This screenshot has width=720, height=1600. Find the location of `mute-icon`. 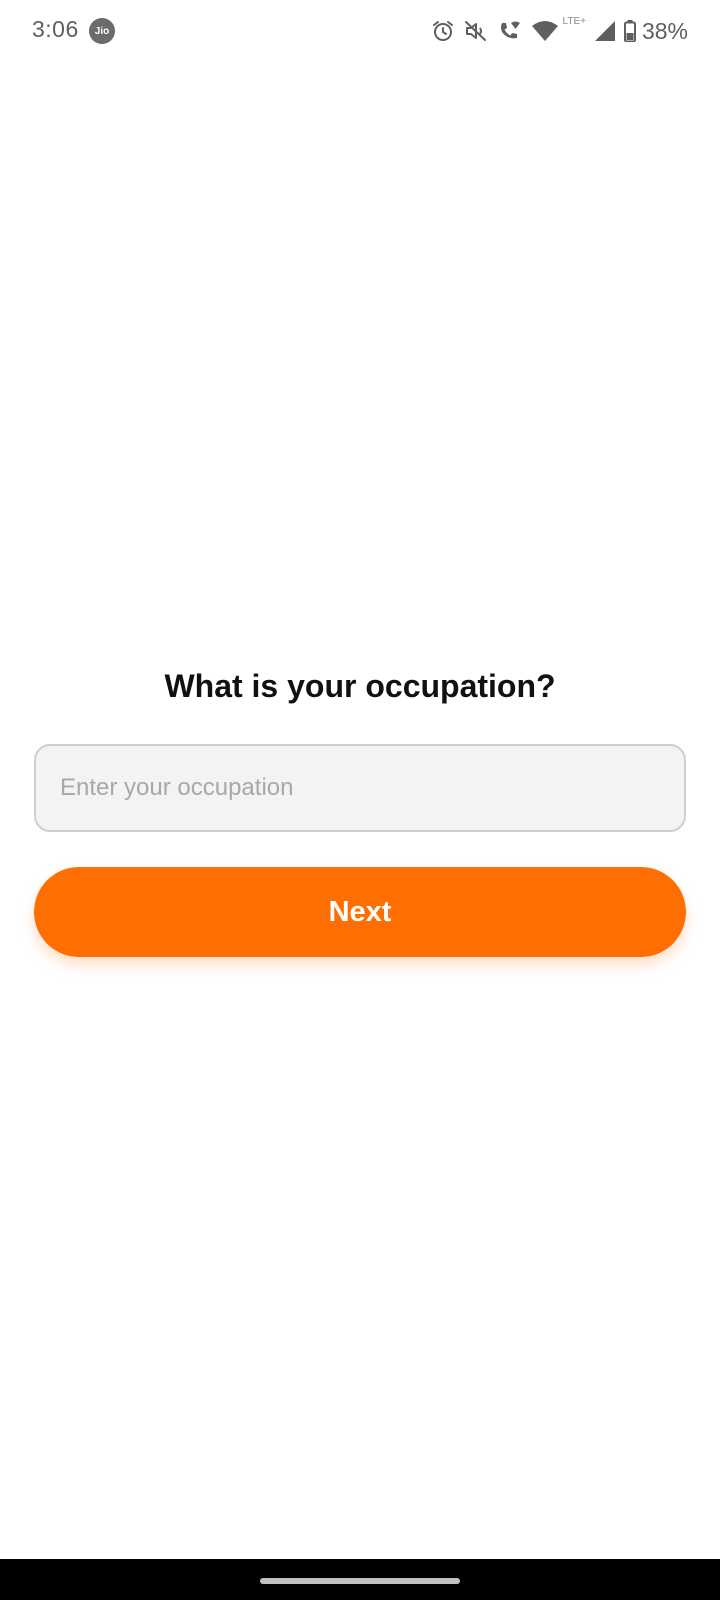

mute-icon is located at coordinates (476, 31).